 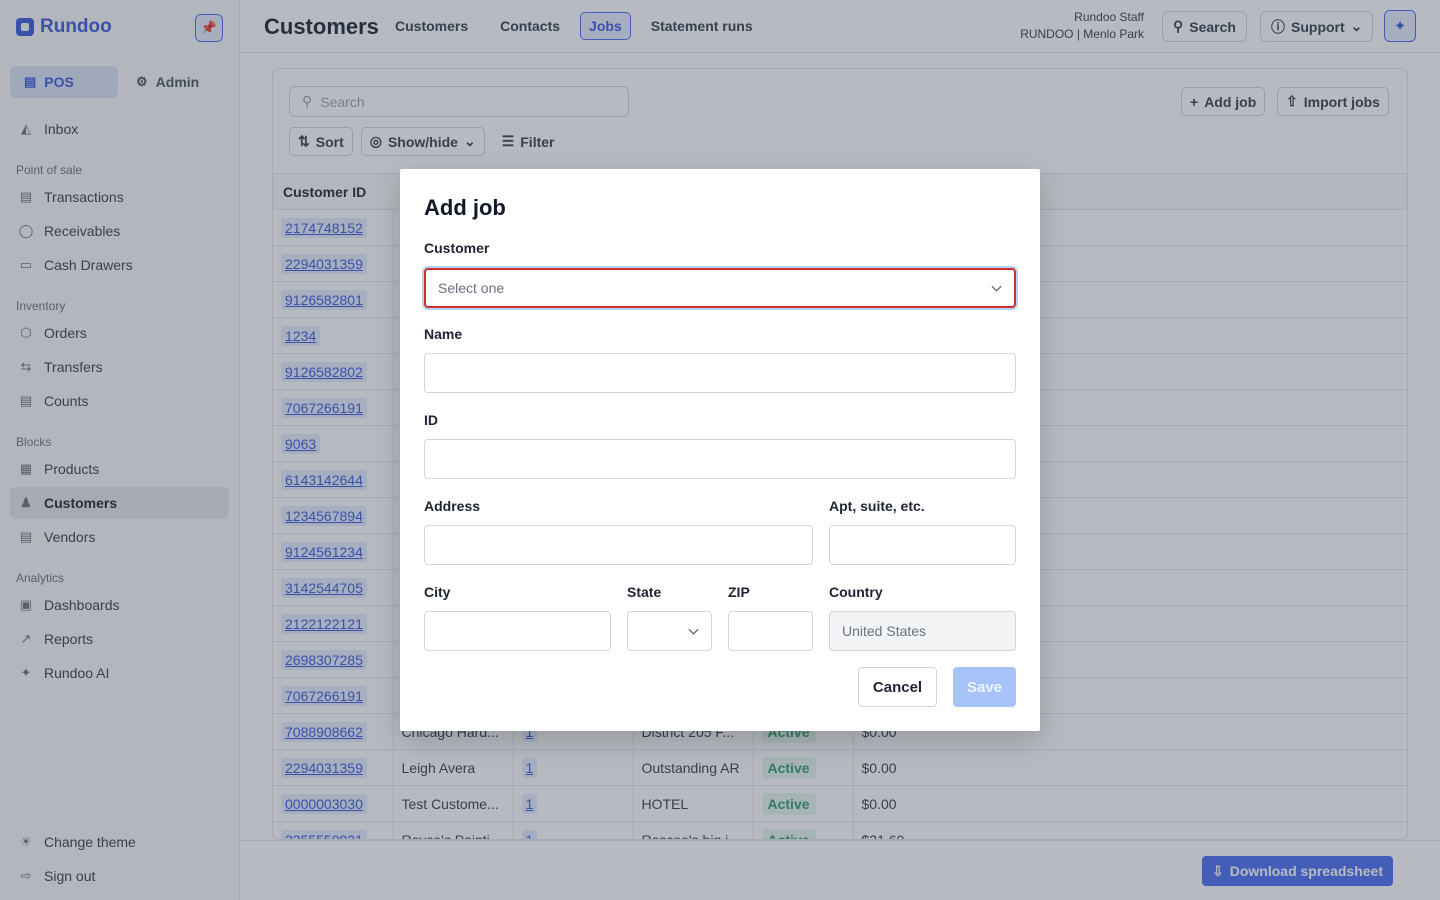 I want to click on save-button: Save, so click(x=984, y=687).